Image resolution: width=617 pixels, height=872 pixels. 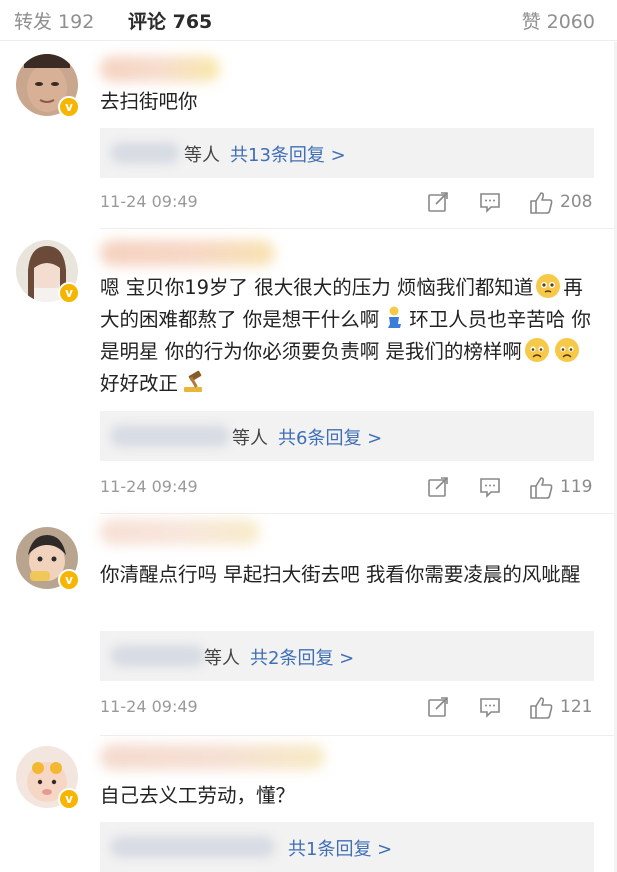 What do you see at coordinates (302, 658) in the screenshot?
I see `view-replies-link: 共2条回复 >` at bounding box center [302, 658].